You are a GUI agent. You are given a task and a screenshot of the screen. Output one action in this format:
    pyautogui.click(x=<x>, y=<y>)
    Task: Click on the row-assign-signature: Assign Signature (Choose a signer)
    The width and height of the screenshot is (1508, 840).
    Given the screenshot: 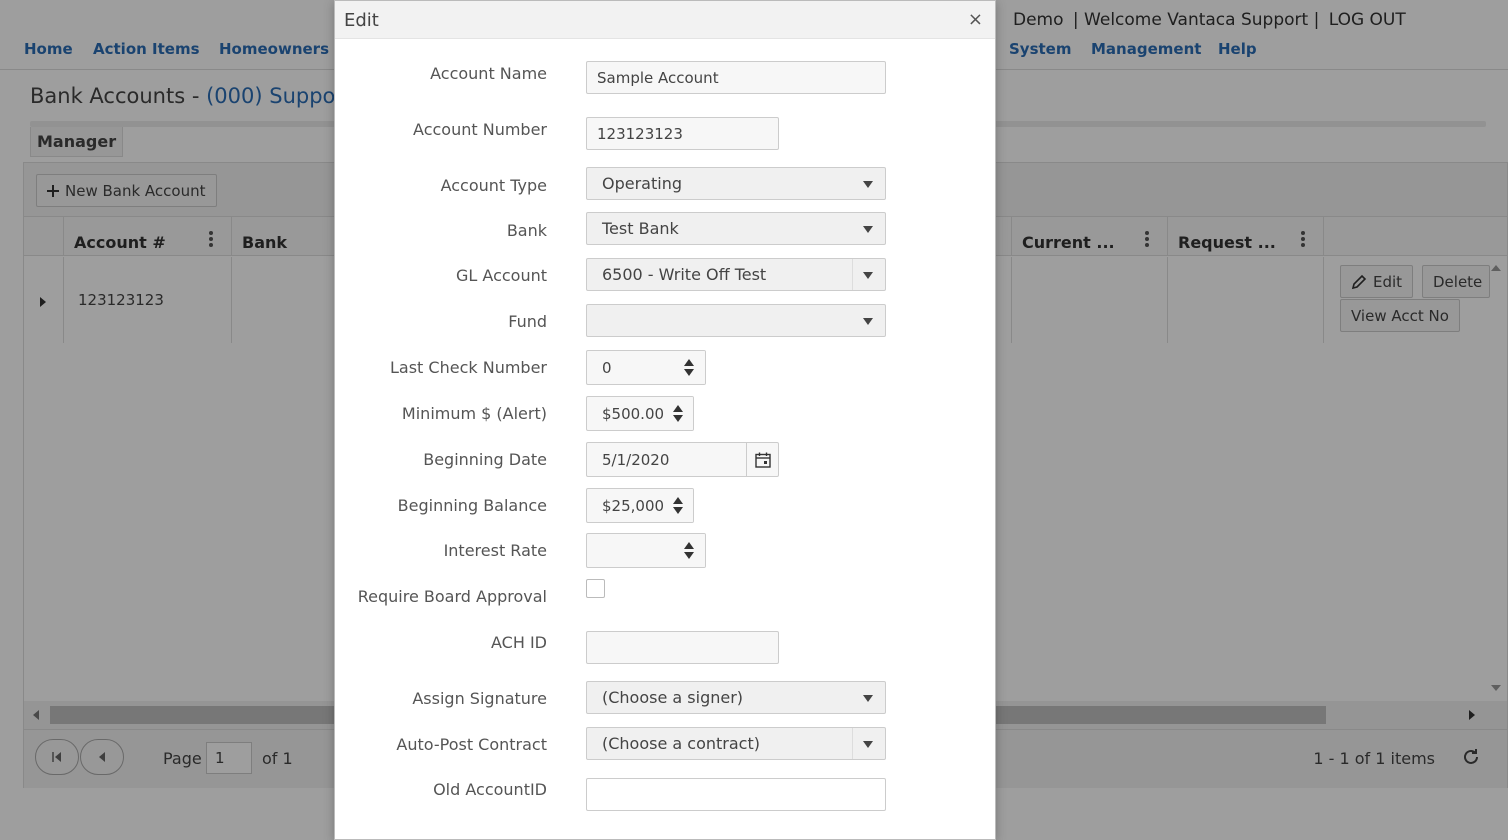 What is the action you would take?
    pyautogui.click(x=665, y=701)
    